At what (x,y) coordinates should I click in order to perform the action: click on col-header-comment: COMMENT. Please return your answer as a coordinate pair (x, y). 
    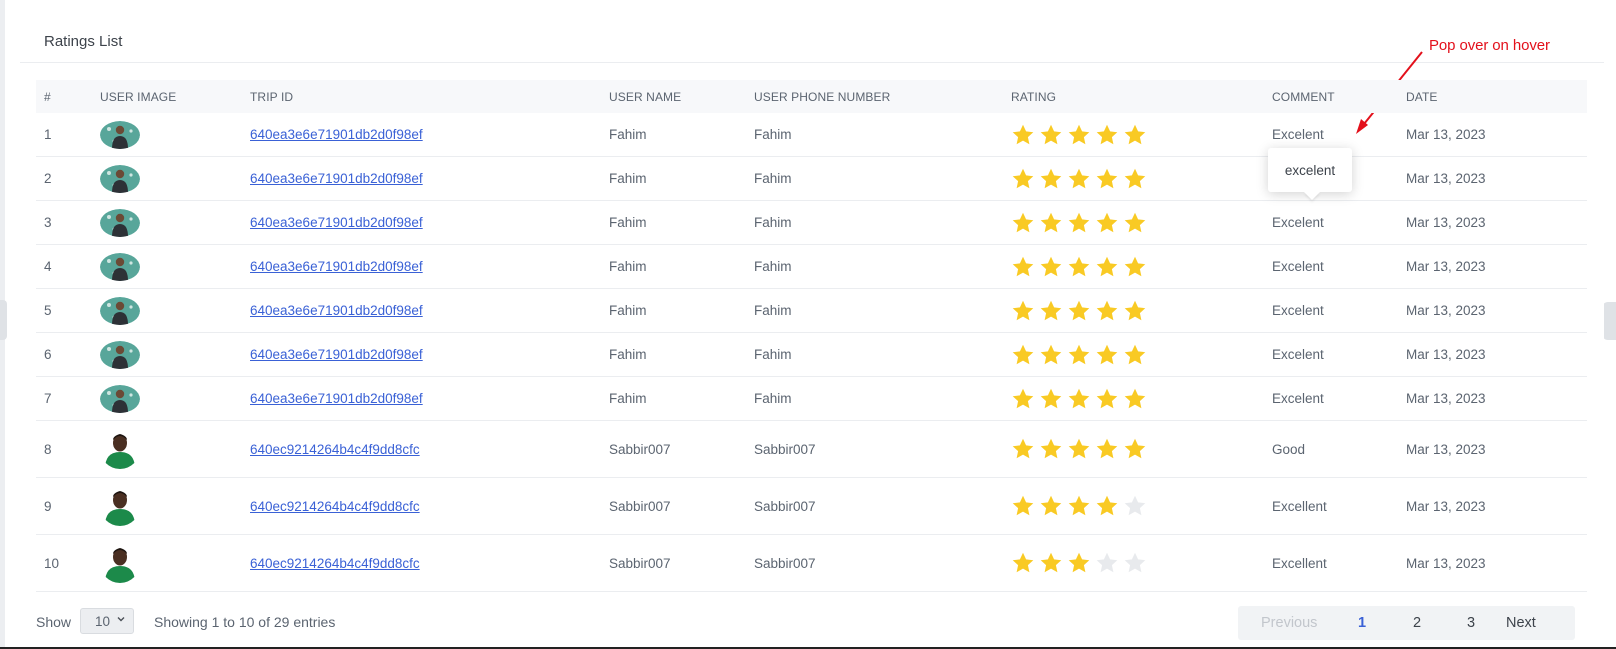
    Looking at the image, I should click on (1331, 96).